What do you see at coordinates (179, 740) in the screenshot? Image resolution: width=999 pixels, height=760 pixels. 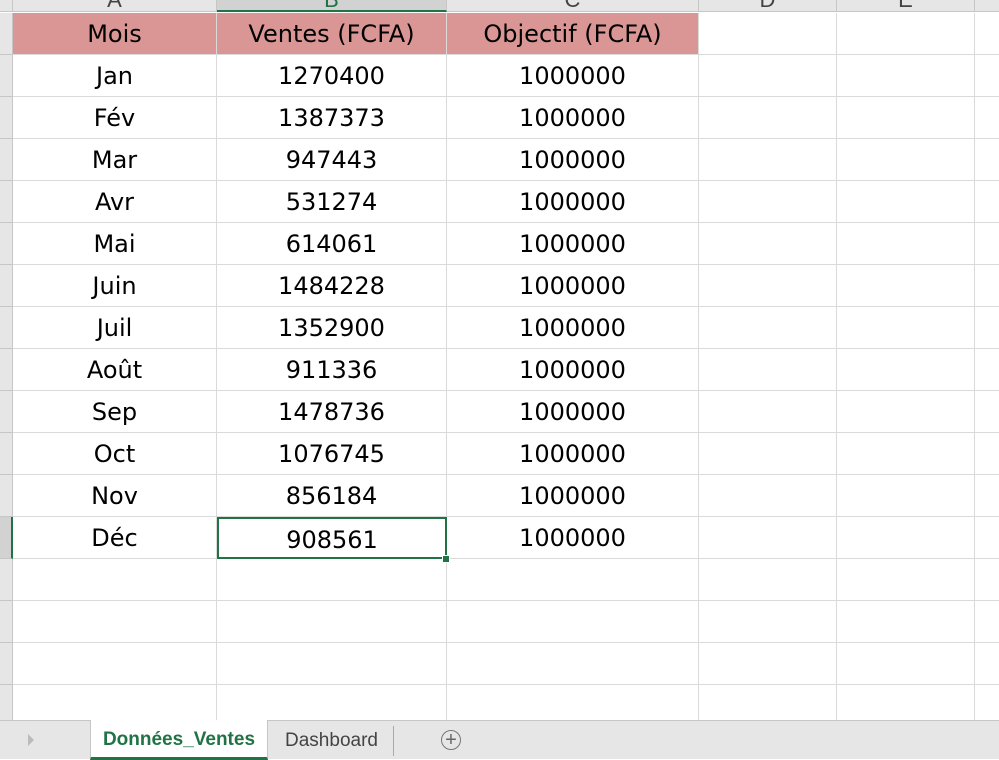 I see `tab-donnees-ventes: Données_Ventes` at bounding box center [179, 740].